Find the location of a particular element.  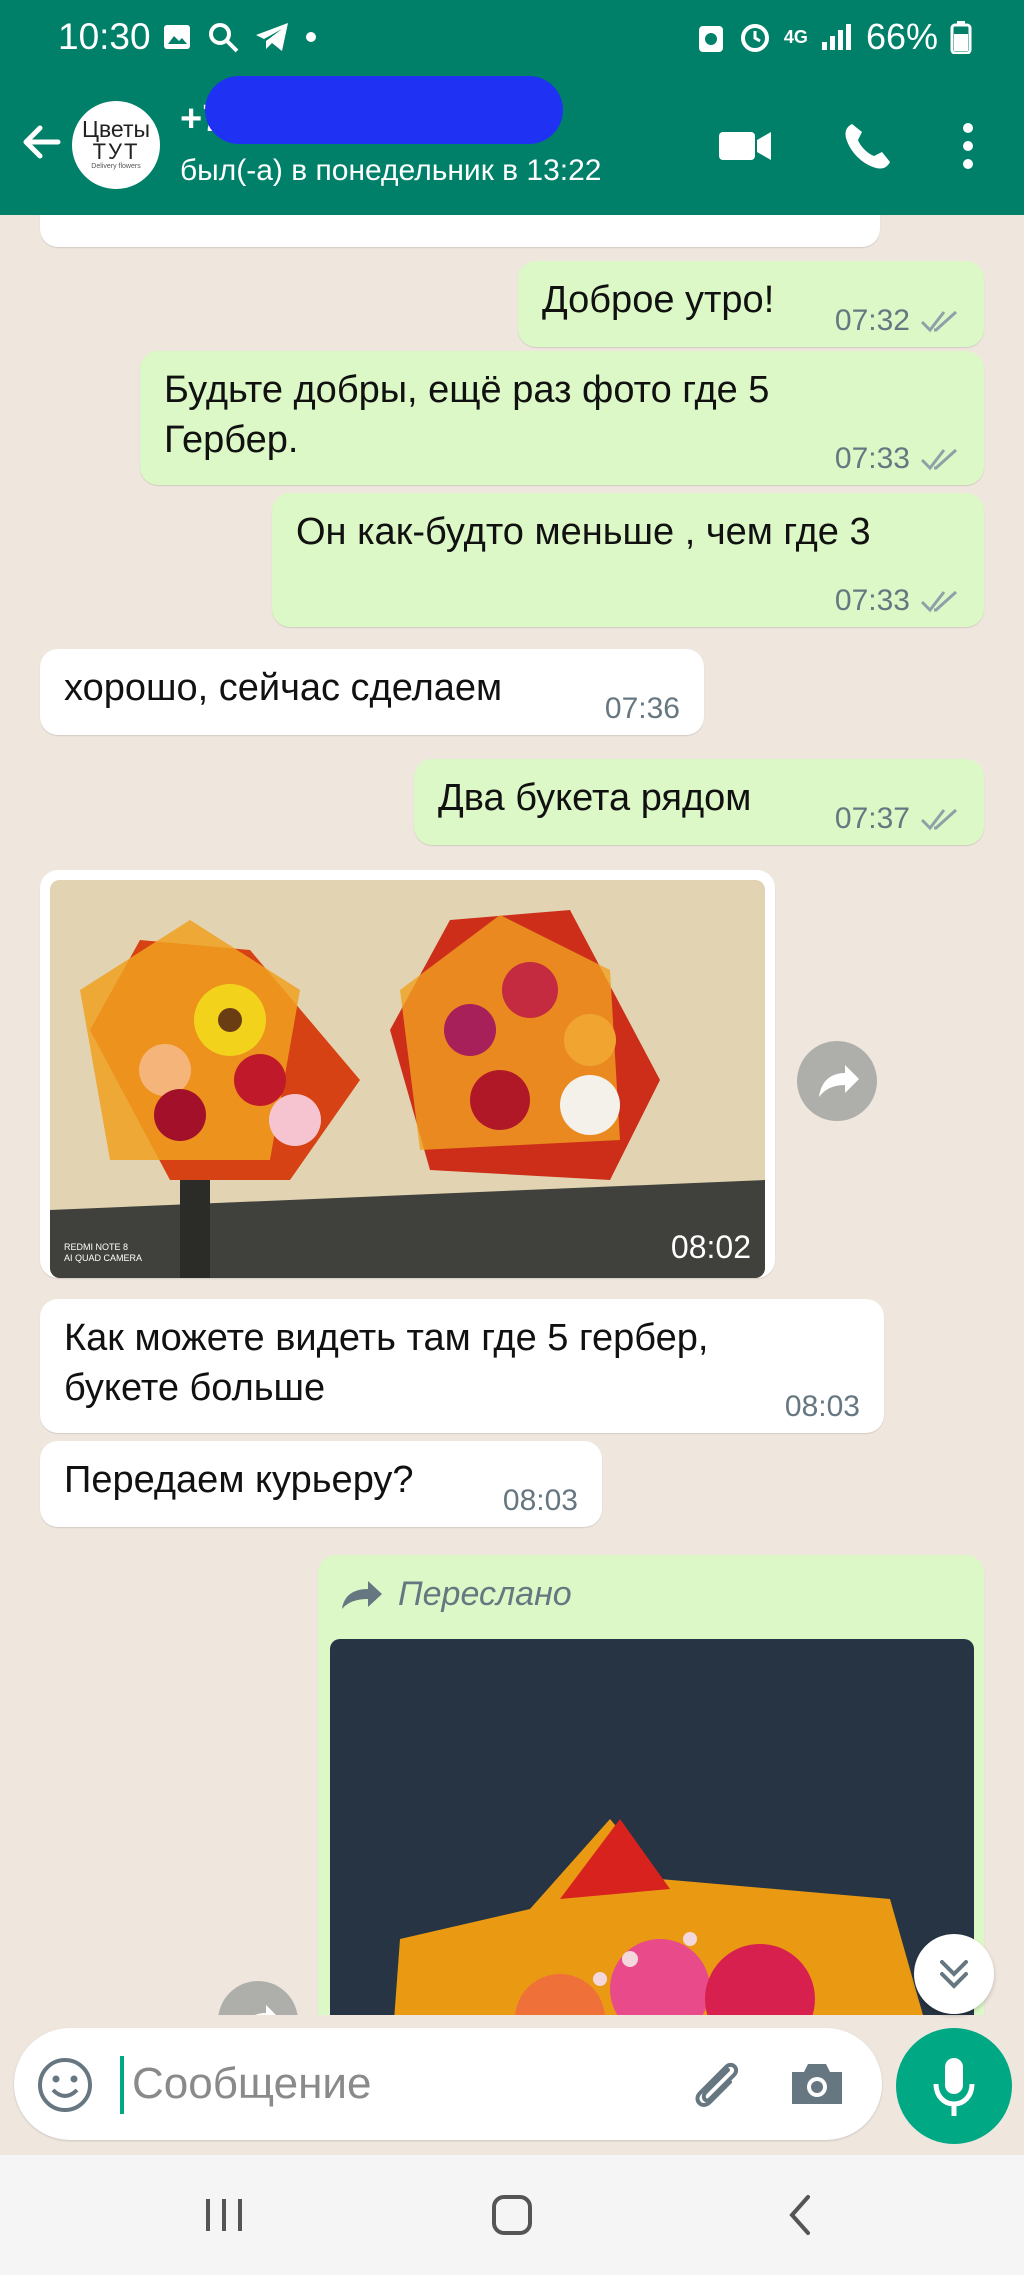

message-photo-incoming: 08:02 REDMI NOTE 8 AI QUAD CAMERA is located at coordinates (407, 1074).